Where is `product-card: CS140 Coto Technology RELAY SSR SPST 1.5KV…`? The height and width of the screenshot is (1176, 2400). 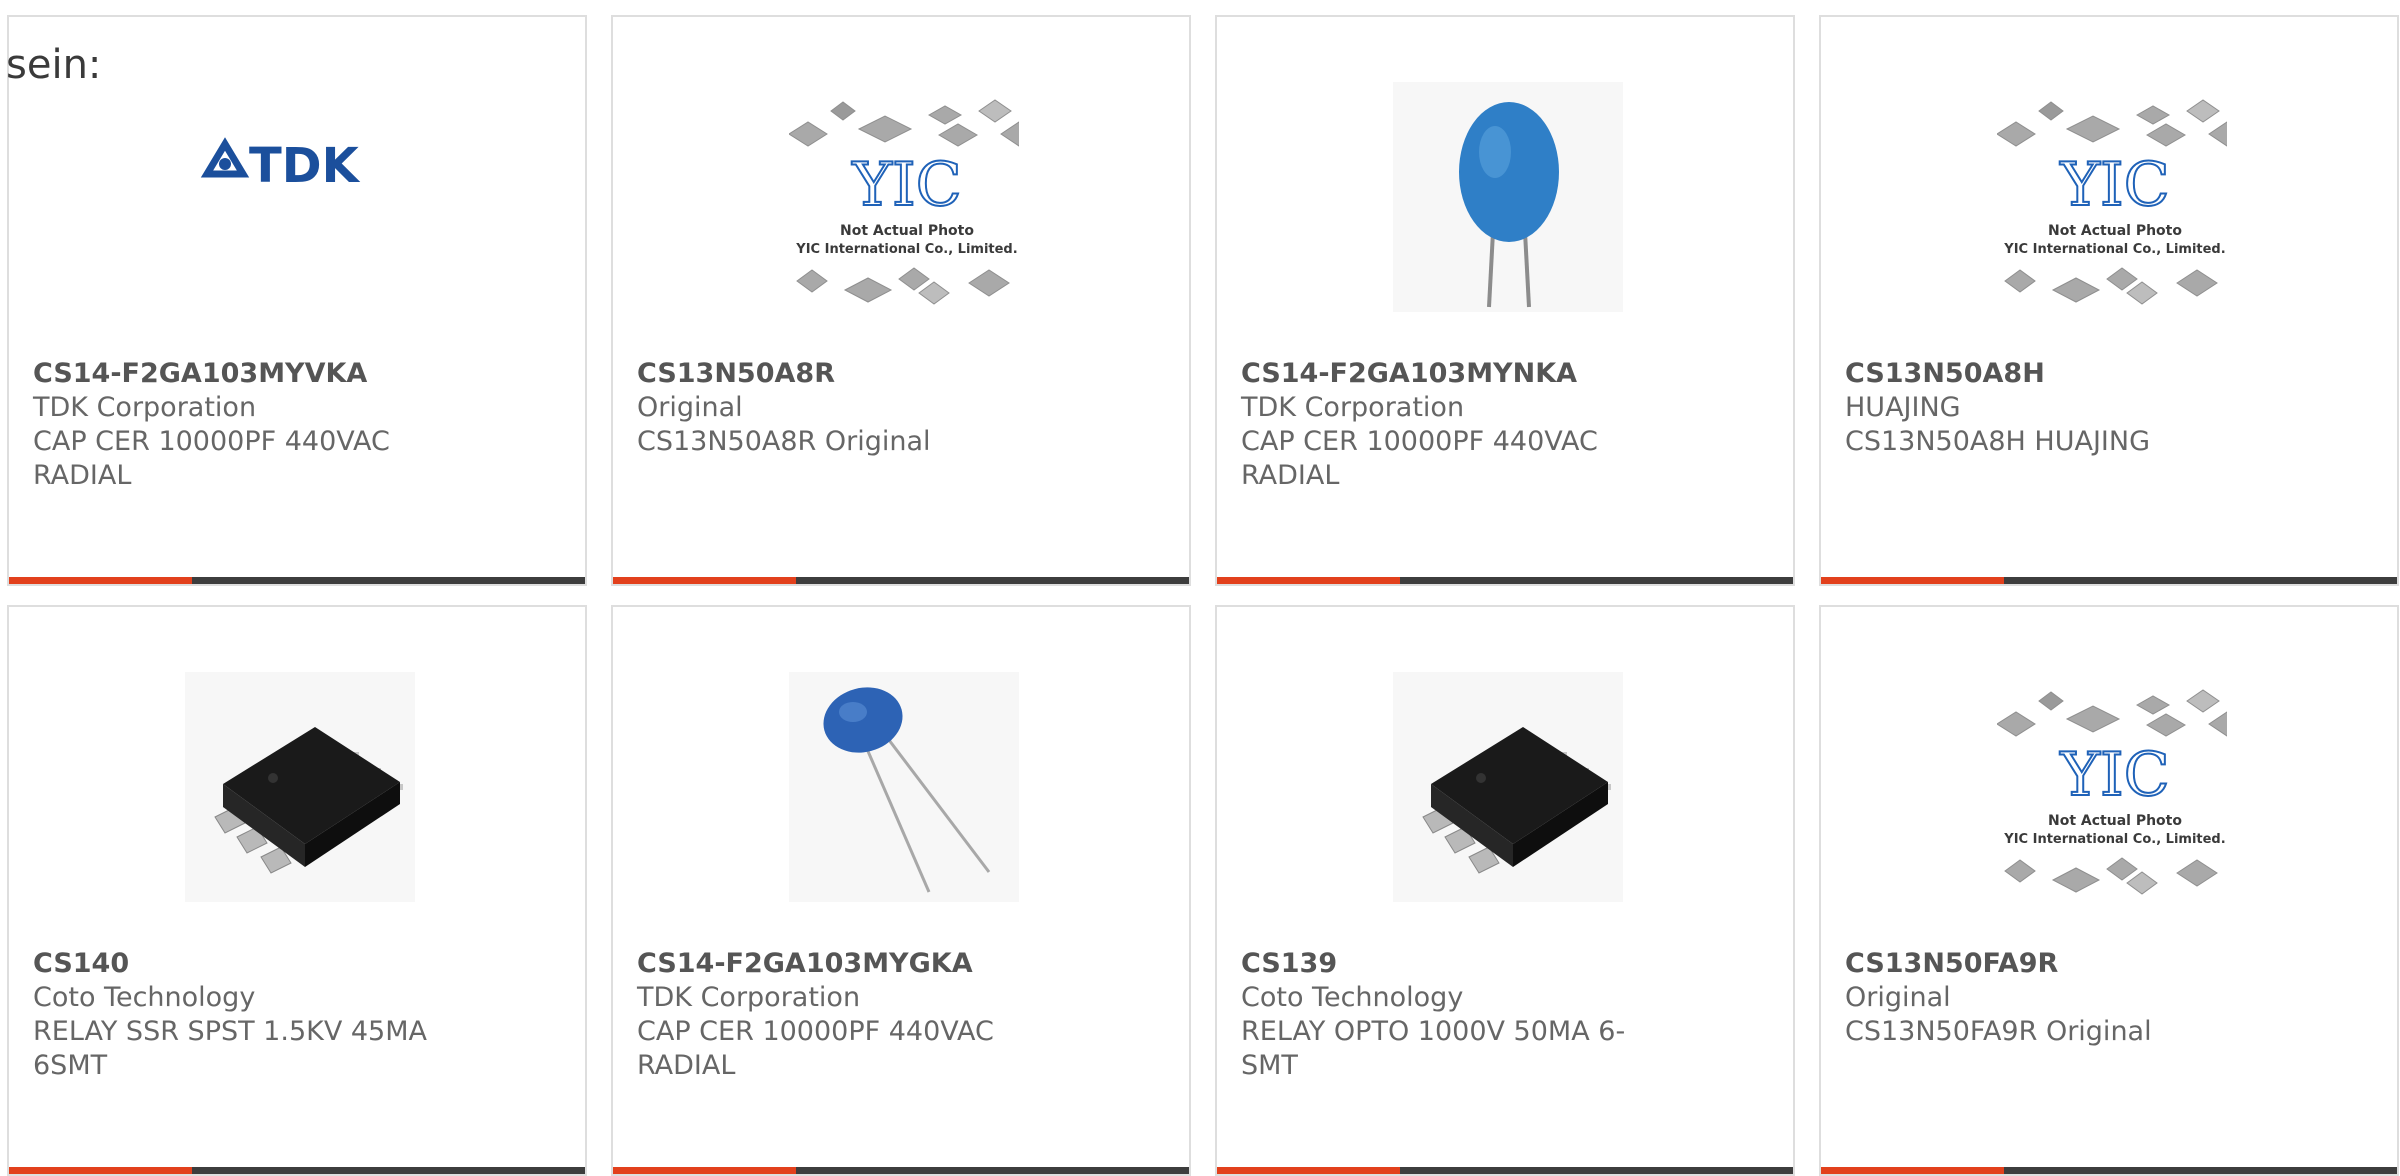
product-card: CS140 Coto Technology RELAY SSR SPST 1.5KV… is located at coordinates (297, 890).